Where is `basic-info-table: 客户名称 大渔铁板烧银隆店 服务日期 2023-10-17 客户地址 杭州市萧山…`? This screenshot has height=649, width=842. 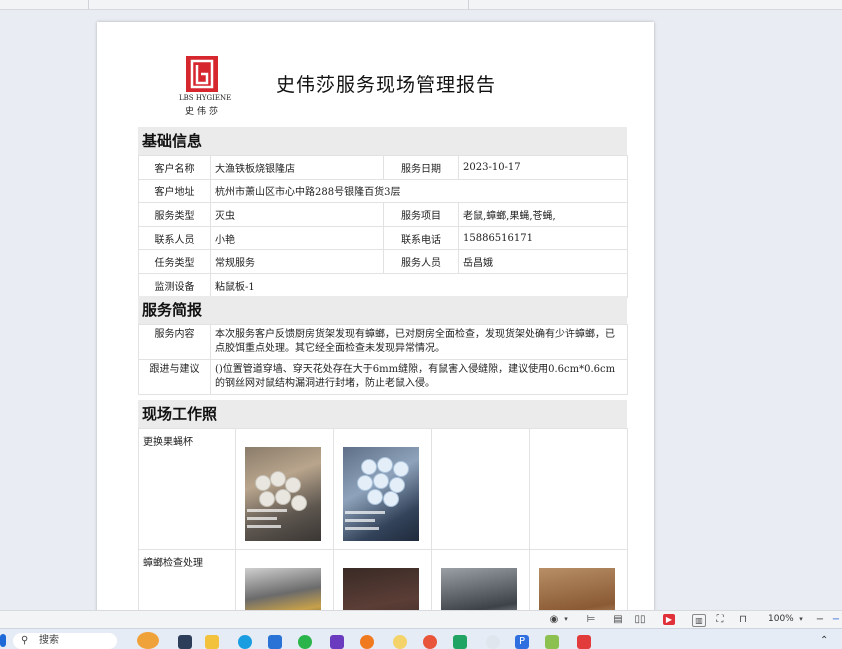 basic-info-table: 客户名称 大渔铁板烧银隆店 服务日期 2023-10-17 客户地址 杭州市萧山… is located at coordinates (383, 226).